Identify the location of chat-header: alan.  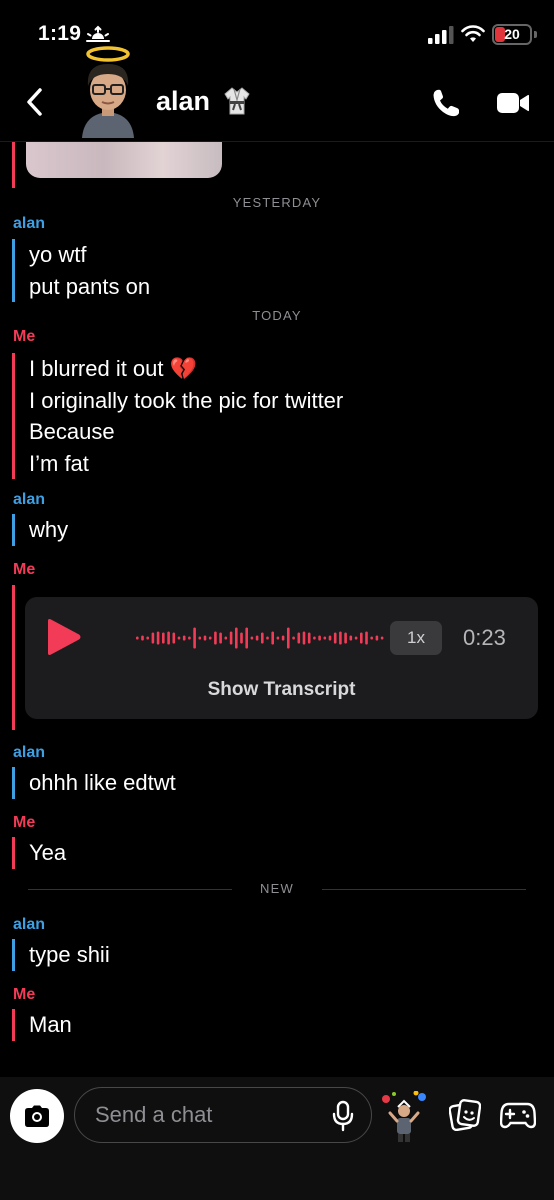
(277, 94).